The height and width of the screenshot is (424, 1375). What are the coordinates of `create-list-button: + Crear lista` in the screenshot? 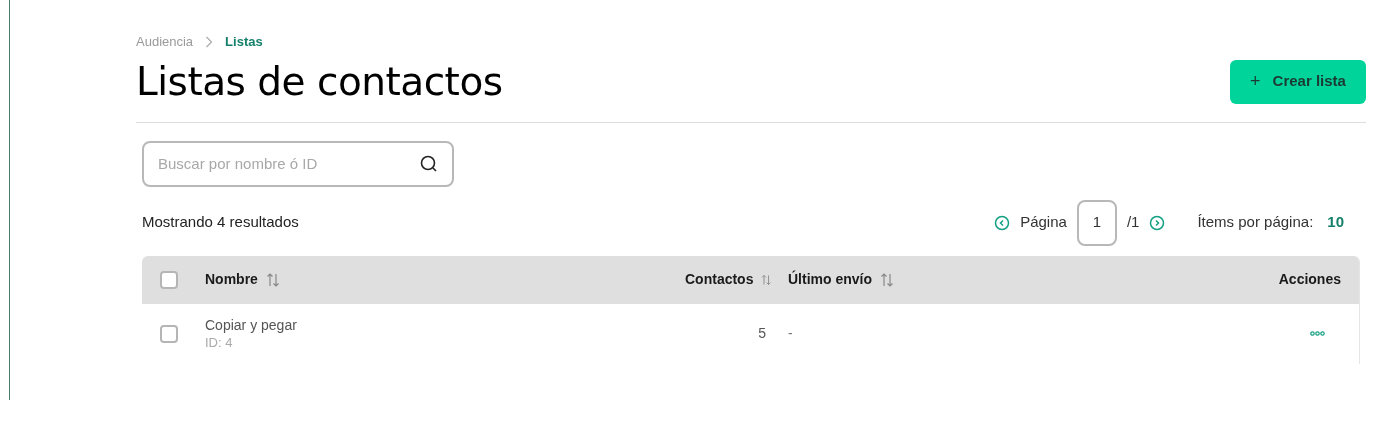 It's located at (1298, 81).